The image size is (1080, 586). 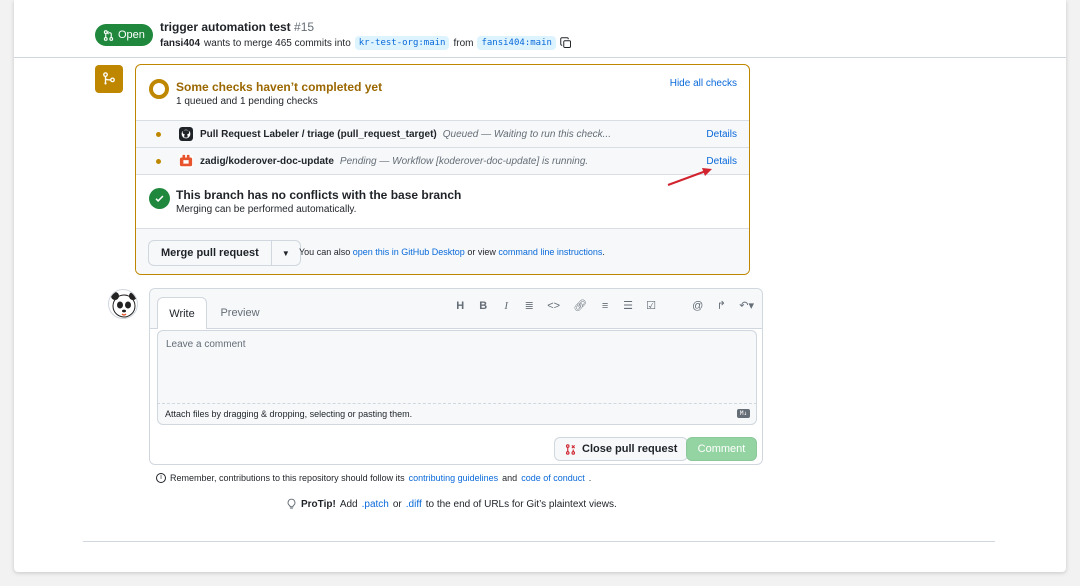 What do you see at coordinates (279, 87) in the screenshot?
I see `checks-title: Some checks haven’t completed yet` at bounding box center [279, 87].